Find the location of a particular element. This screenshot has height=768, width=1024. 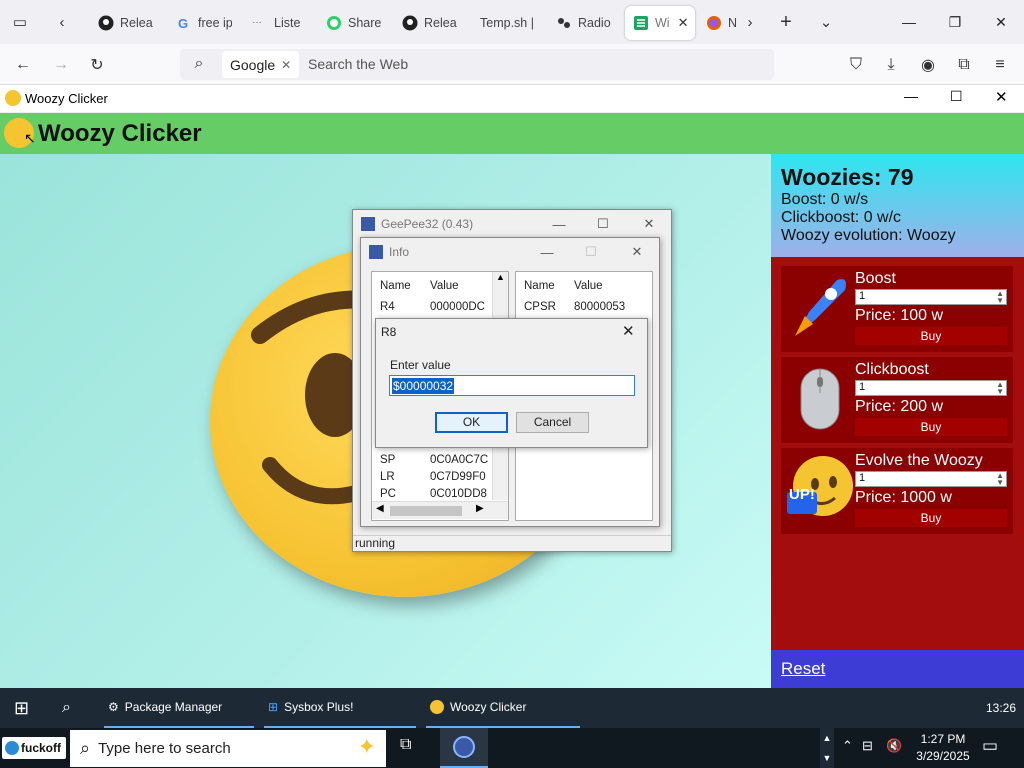

geepee32-titlebar: GeePee32 (0.43) is located at coordinates (512, 224).